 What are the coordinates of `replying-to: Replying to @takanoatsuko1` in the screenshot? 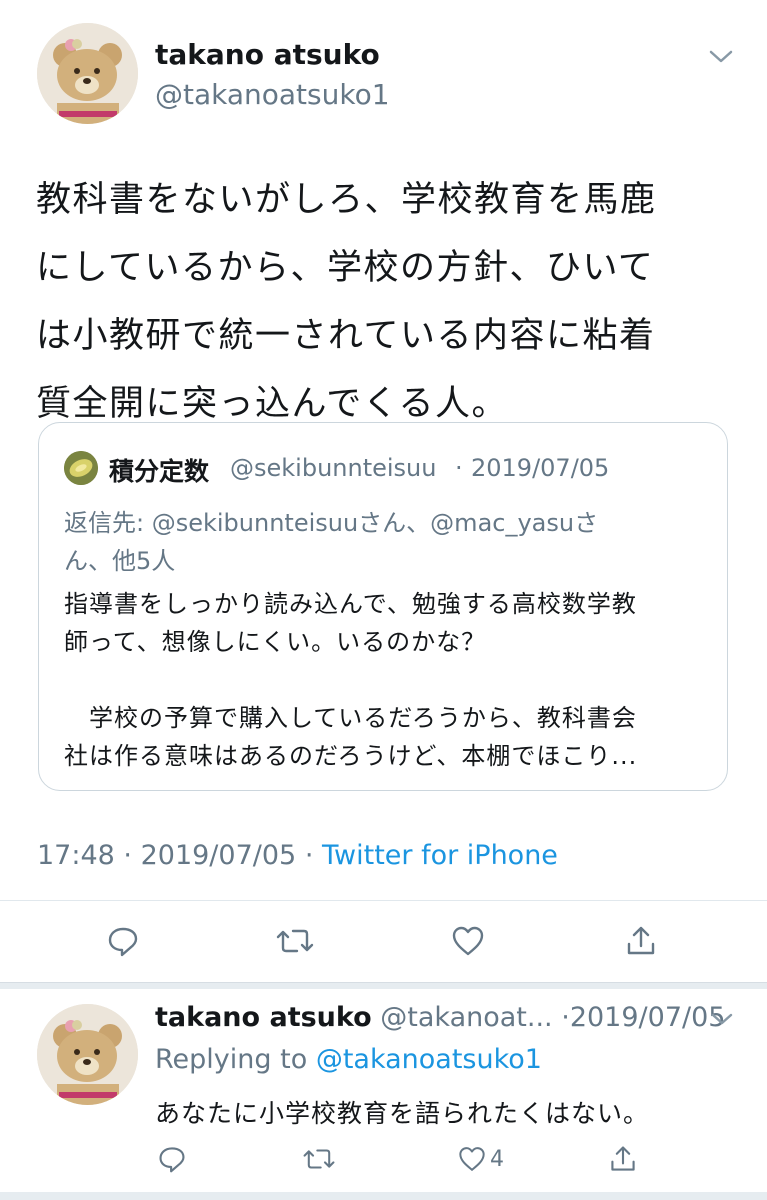 It's located at (348, 1059).